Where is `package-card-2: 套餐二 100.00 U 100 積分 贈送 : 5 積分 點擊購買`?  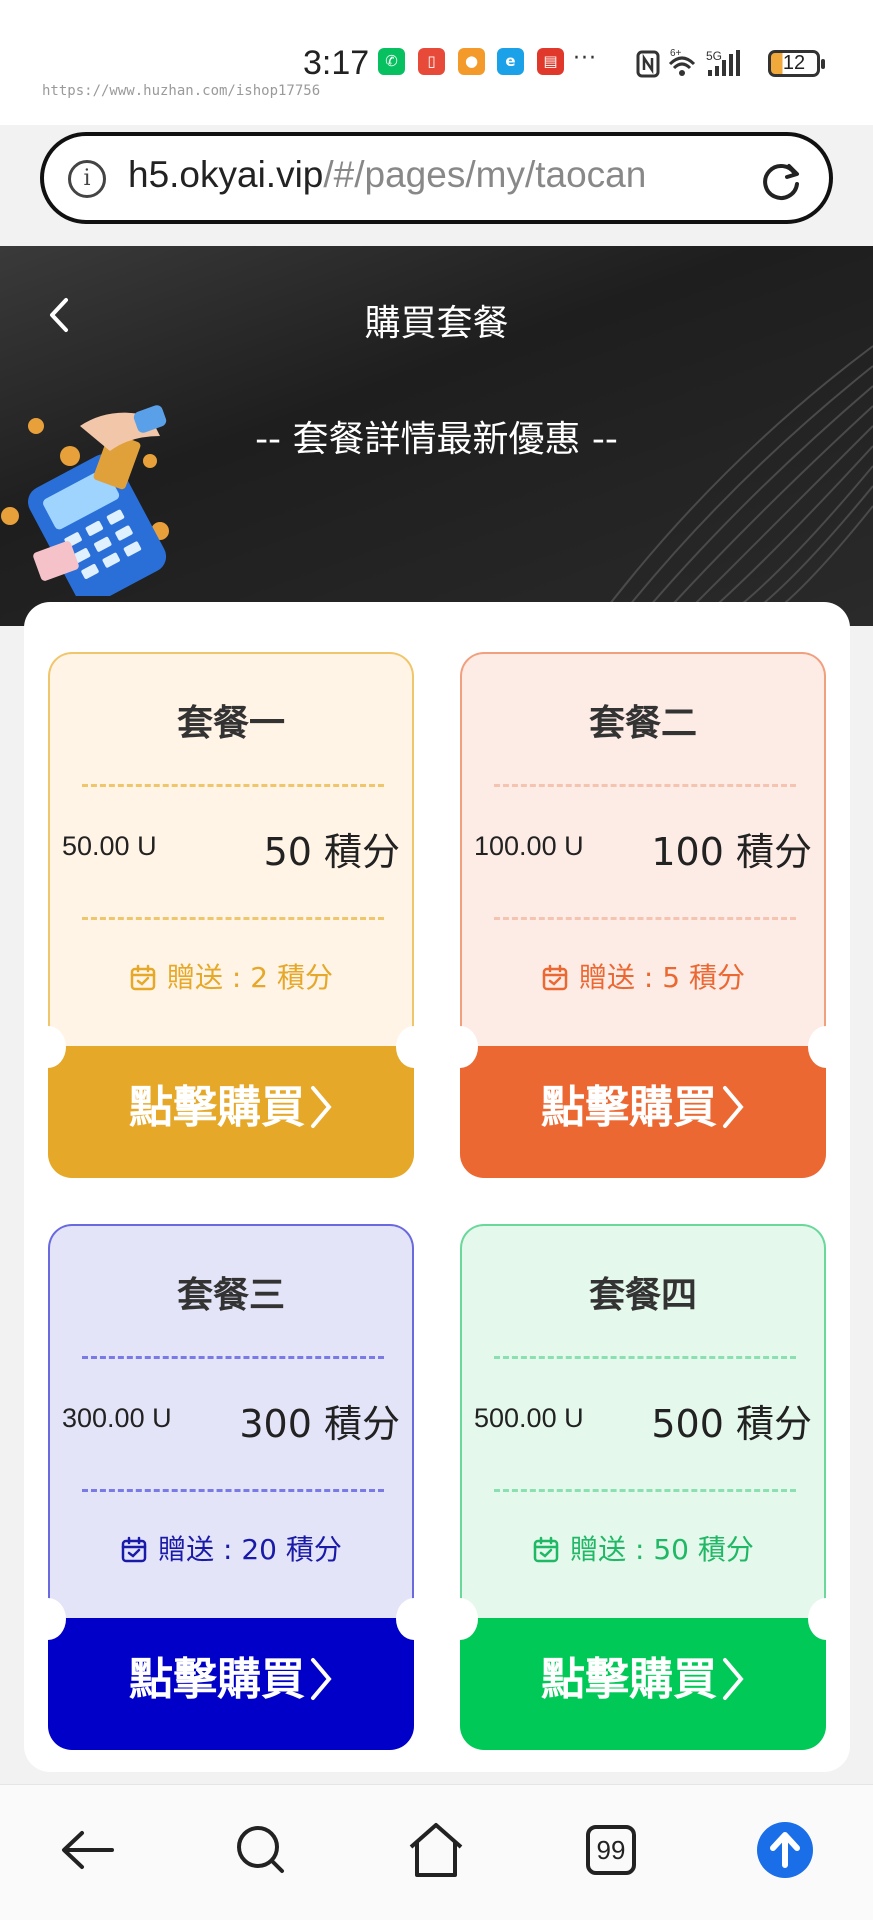 package-card-2: 套餐二 100.00 U 100 積分 贈送 : 5 積分 點擊購買 is located at coordinates (643, 915).